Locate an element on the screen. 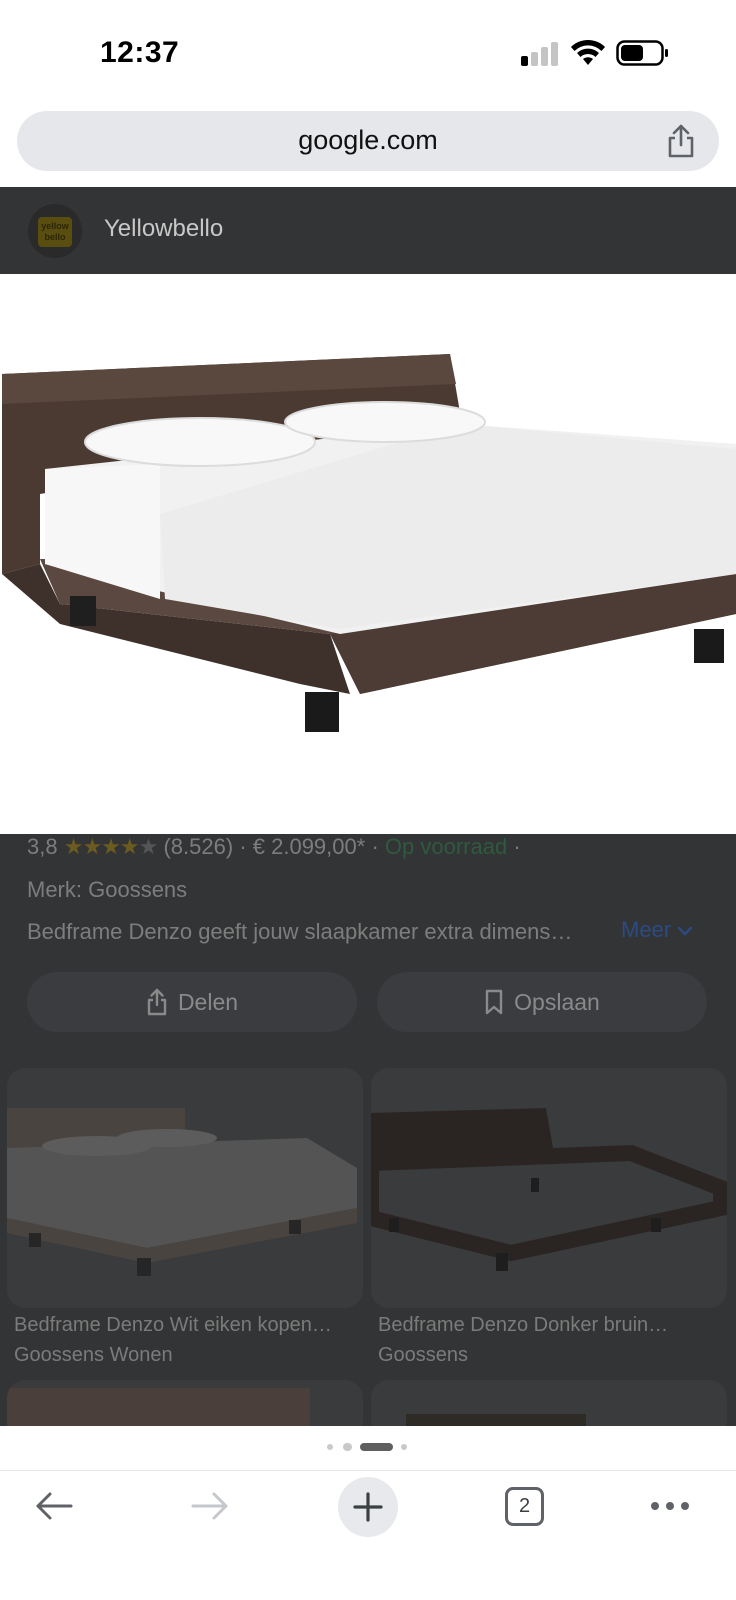 This screenshot has height=1600, width=736. tab-switcher-button: 2 is located at coordinates (524, 1506).